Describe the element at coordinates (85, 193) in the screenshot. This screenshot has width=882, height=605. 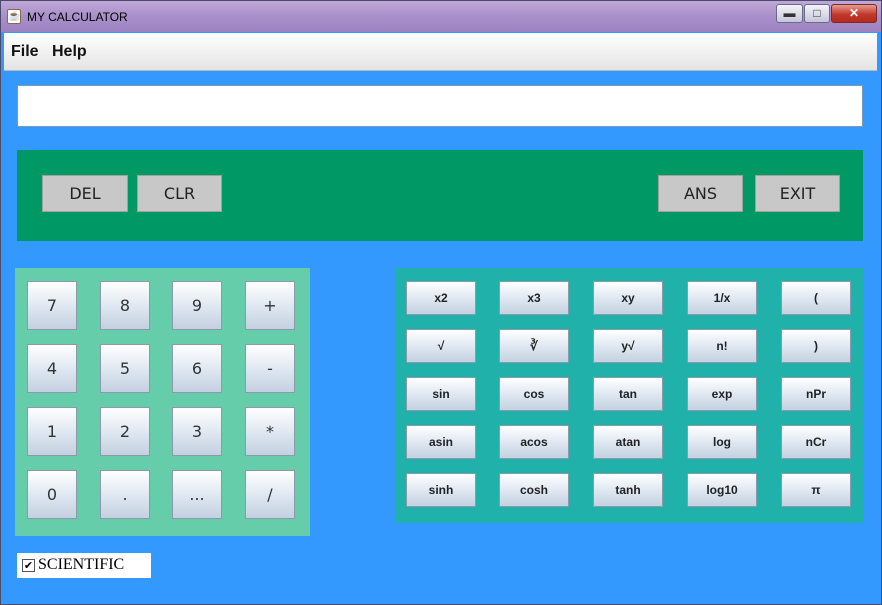
I see `del-button: DEL` at that location.